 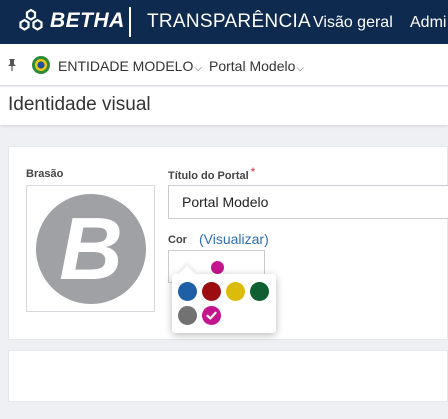 I want to click on color-swatch-yellow, so click(x=235, y=291).